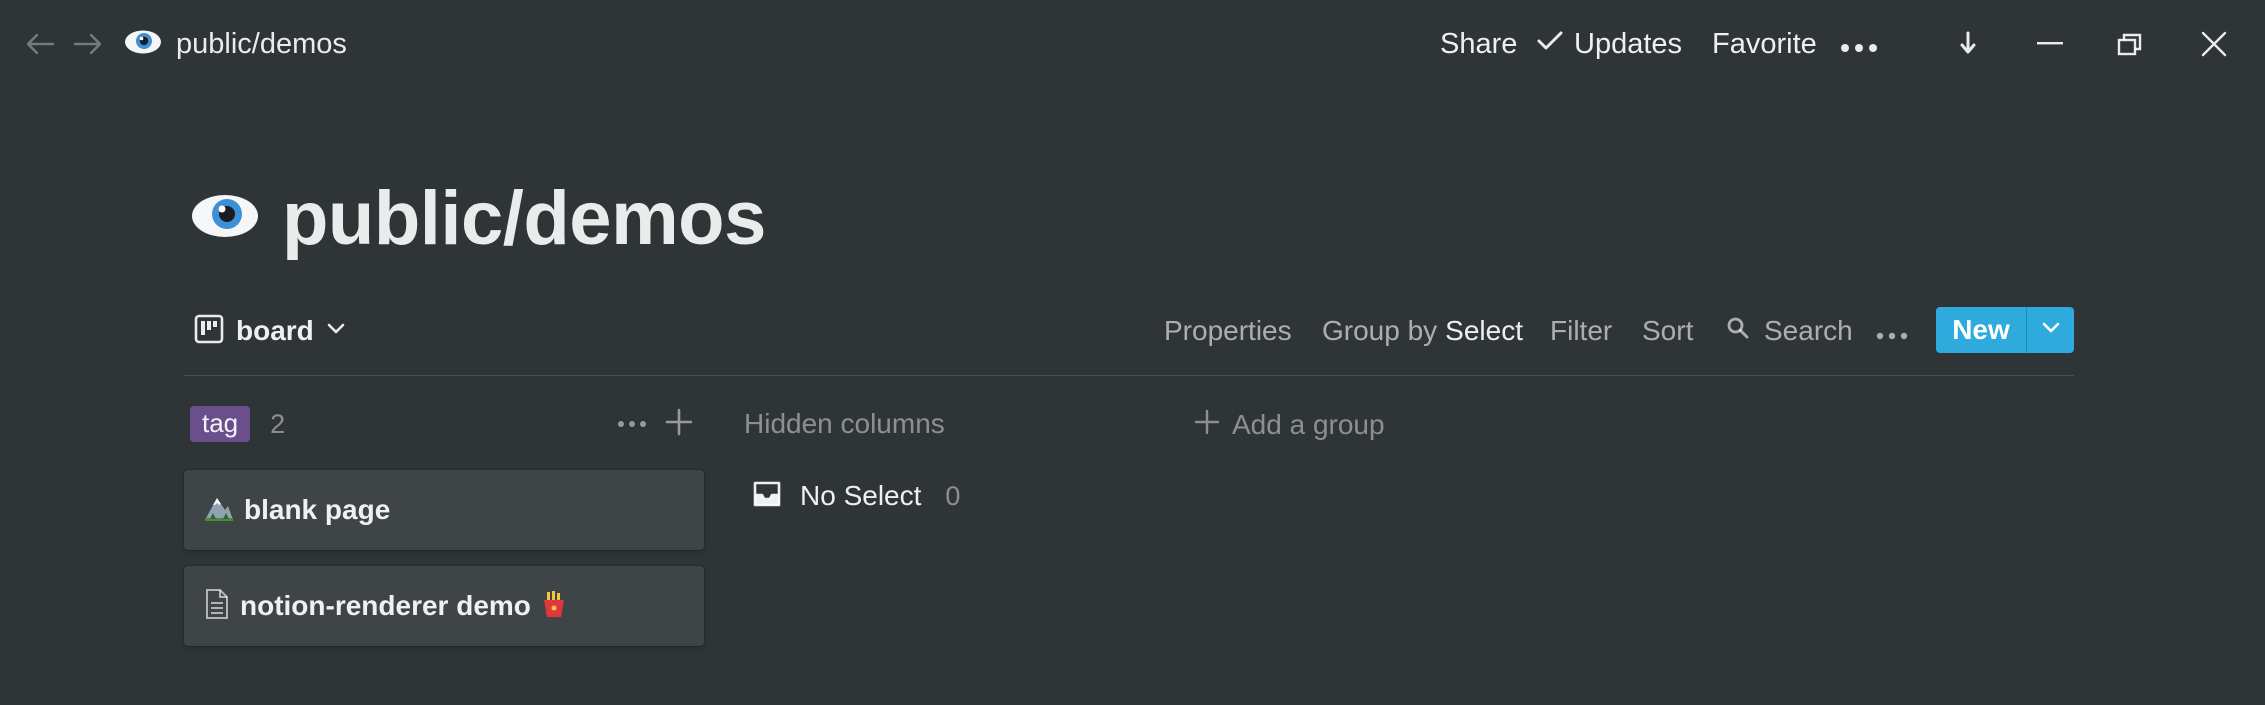  I want to click on sort-button: Sort, so click(1667, 331).